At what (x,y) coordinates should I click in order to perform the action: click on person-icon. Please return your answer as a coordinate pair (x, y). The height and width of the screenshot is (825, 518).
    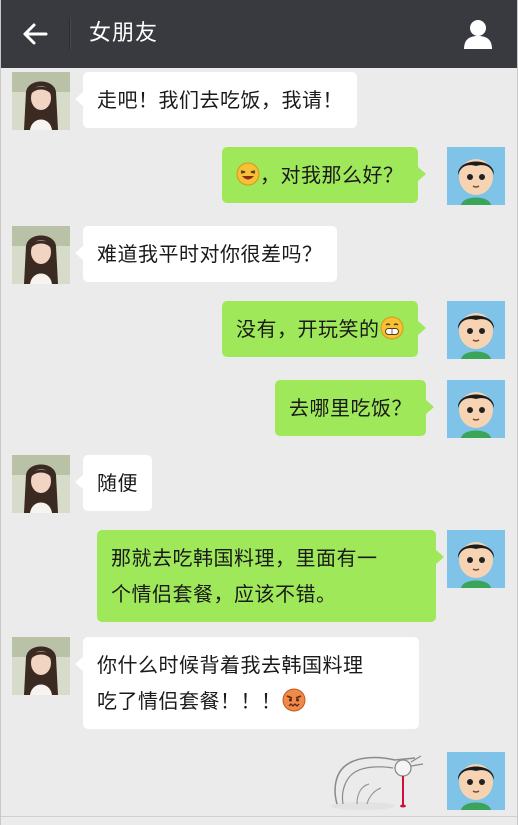
    Looking at the image, I should click on (478, 34).